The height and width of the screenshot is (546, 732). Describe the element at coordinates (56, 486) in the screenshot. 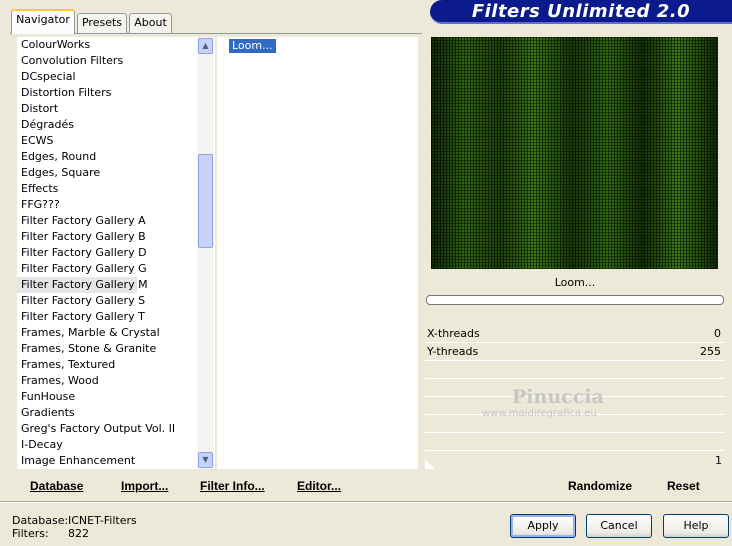

I see `database-button: Database` at that location.